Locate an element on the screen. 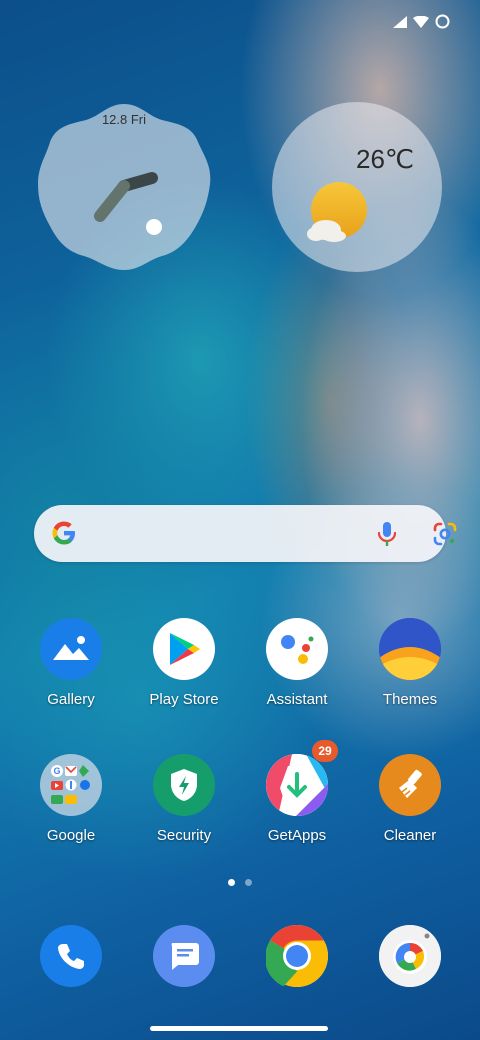 The width and height of the screenshot is (480, 1040). messages-icon is located at coordinates (185, 956).